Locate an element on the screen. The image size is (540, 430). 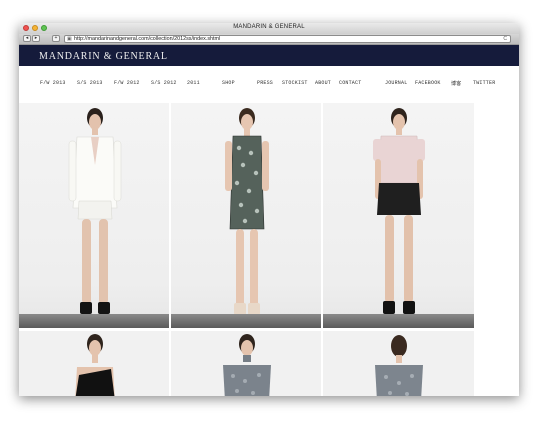
nav-ss-2012: S/S 2012 is located at coordinates (164, 83).